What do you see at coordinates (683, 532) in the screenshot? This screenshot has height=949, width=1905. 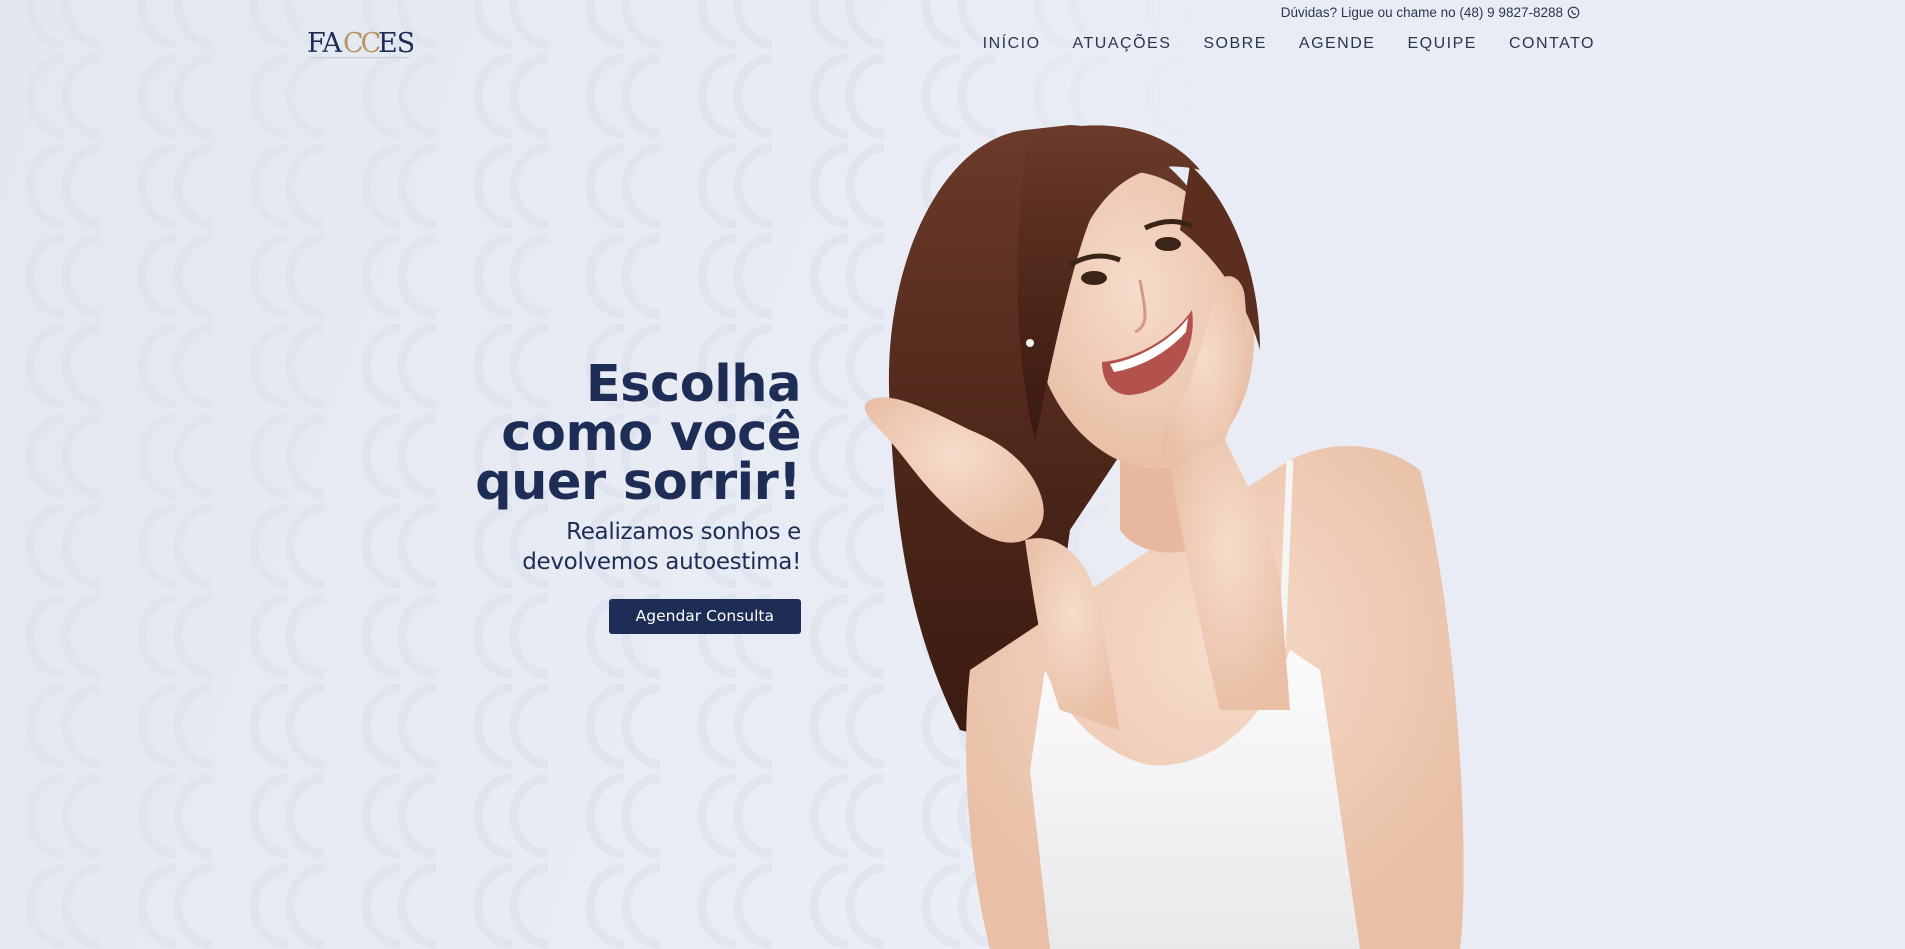 I see `subline-line-1: Realizamos sonhos e` at bounding box center [683, 532].